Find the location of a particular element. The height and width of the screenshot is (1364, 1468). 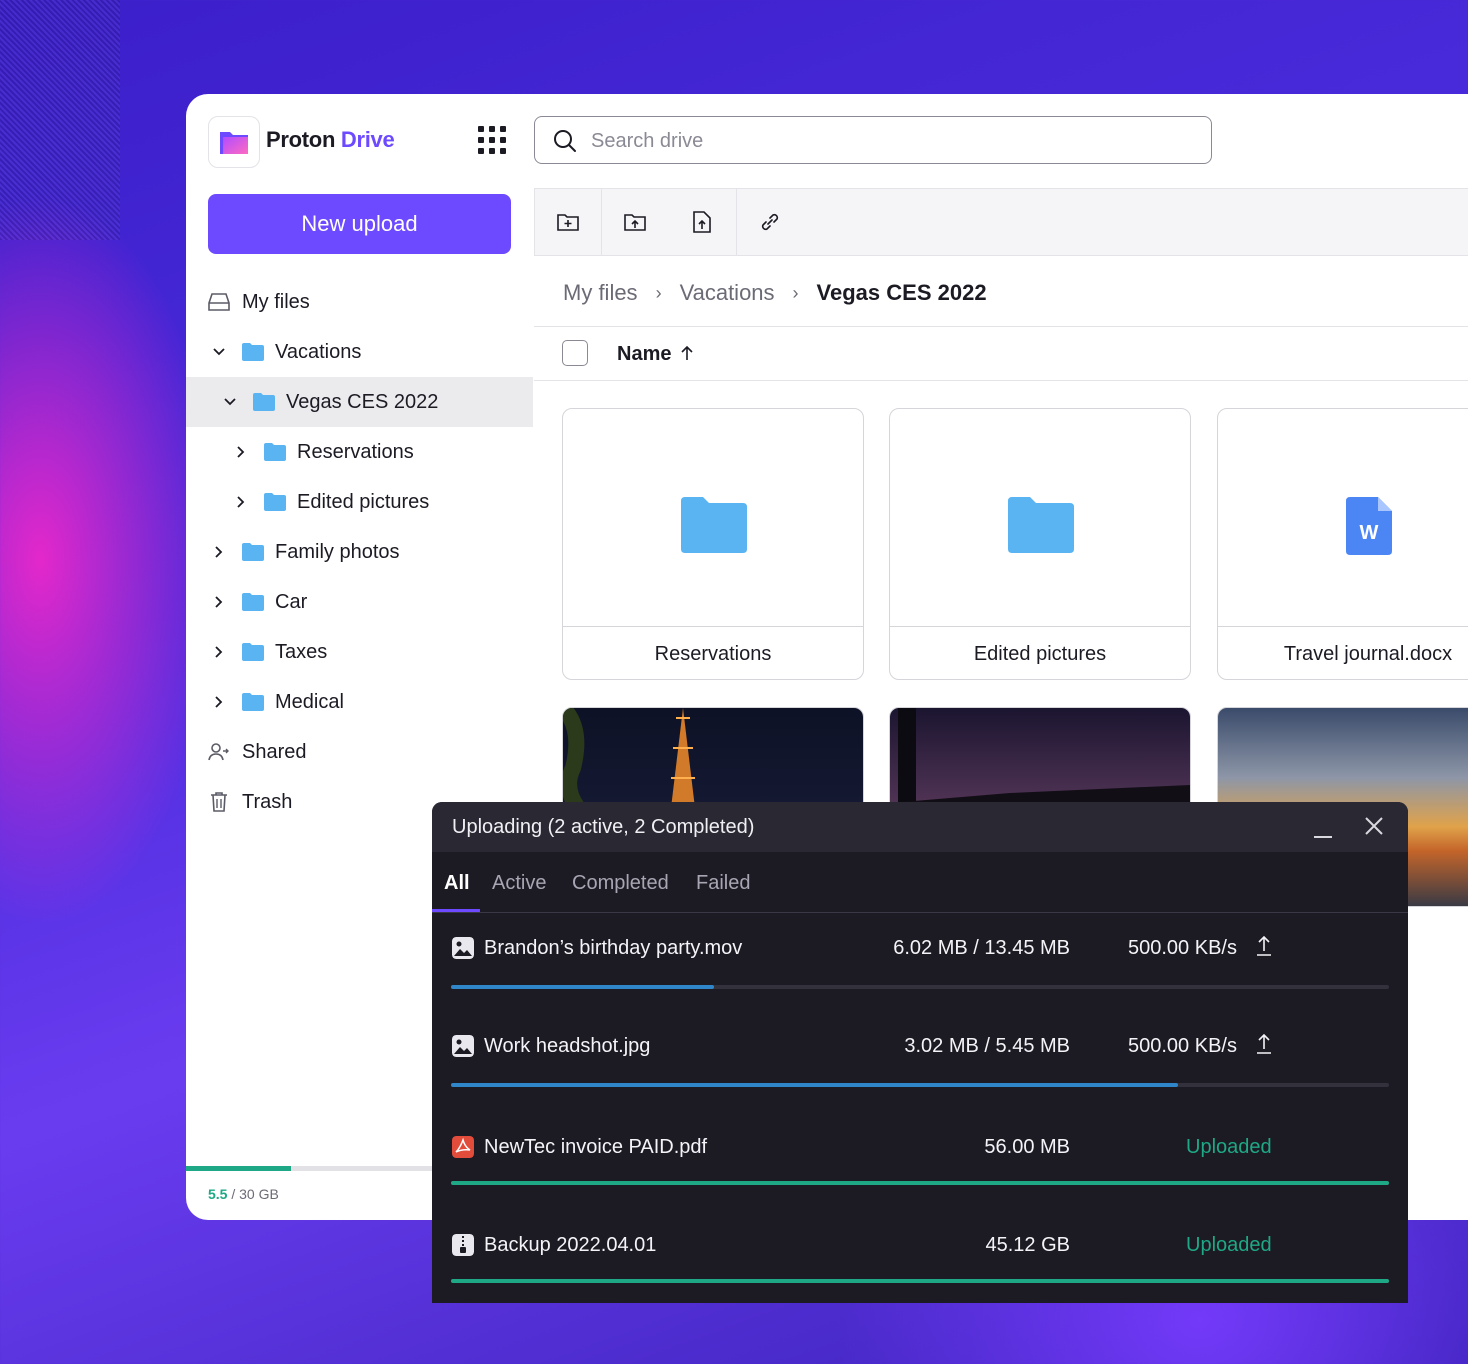

sidebar-item-edited-pictures: Edited pictures is located at coordinates (359, 502).